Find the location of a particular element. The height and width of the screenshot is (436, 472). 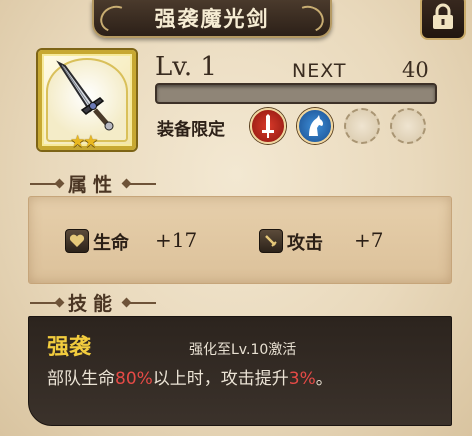

item-level: Lv. 1 is located at coordinates (186, 67).